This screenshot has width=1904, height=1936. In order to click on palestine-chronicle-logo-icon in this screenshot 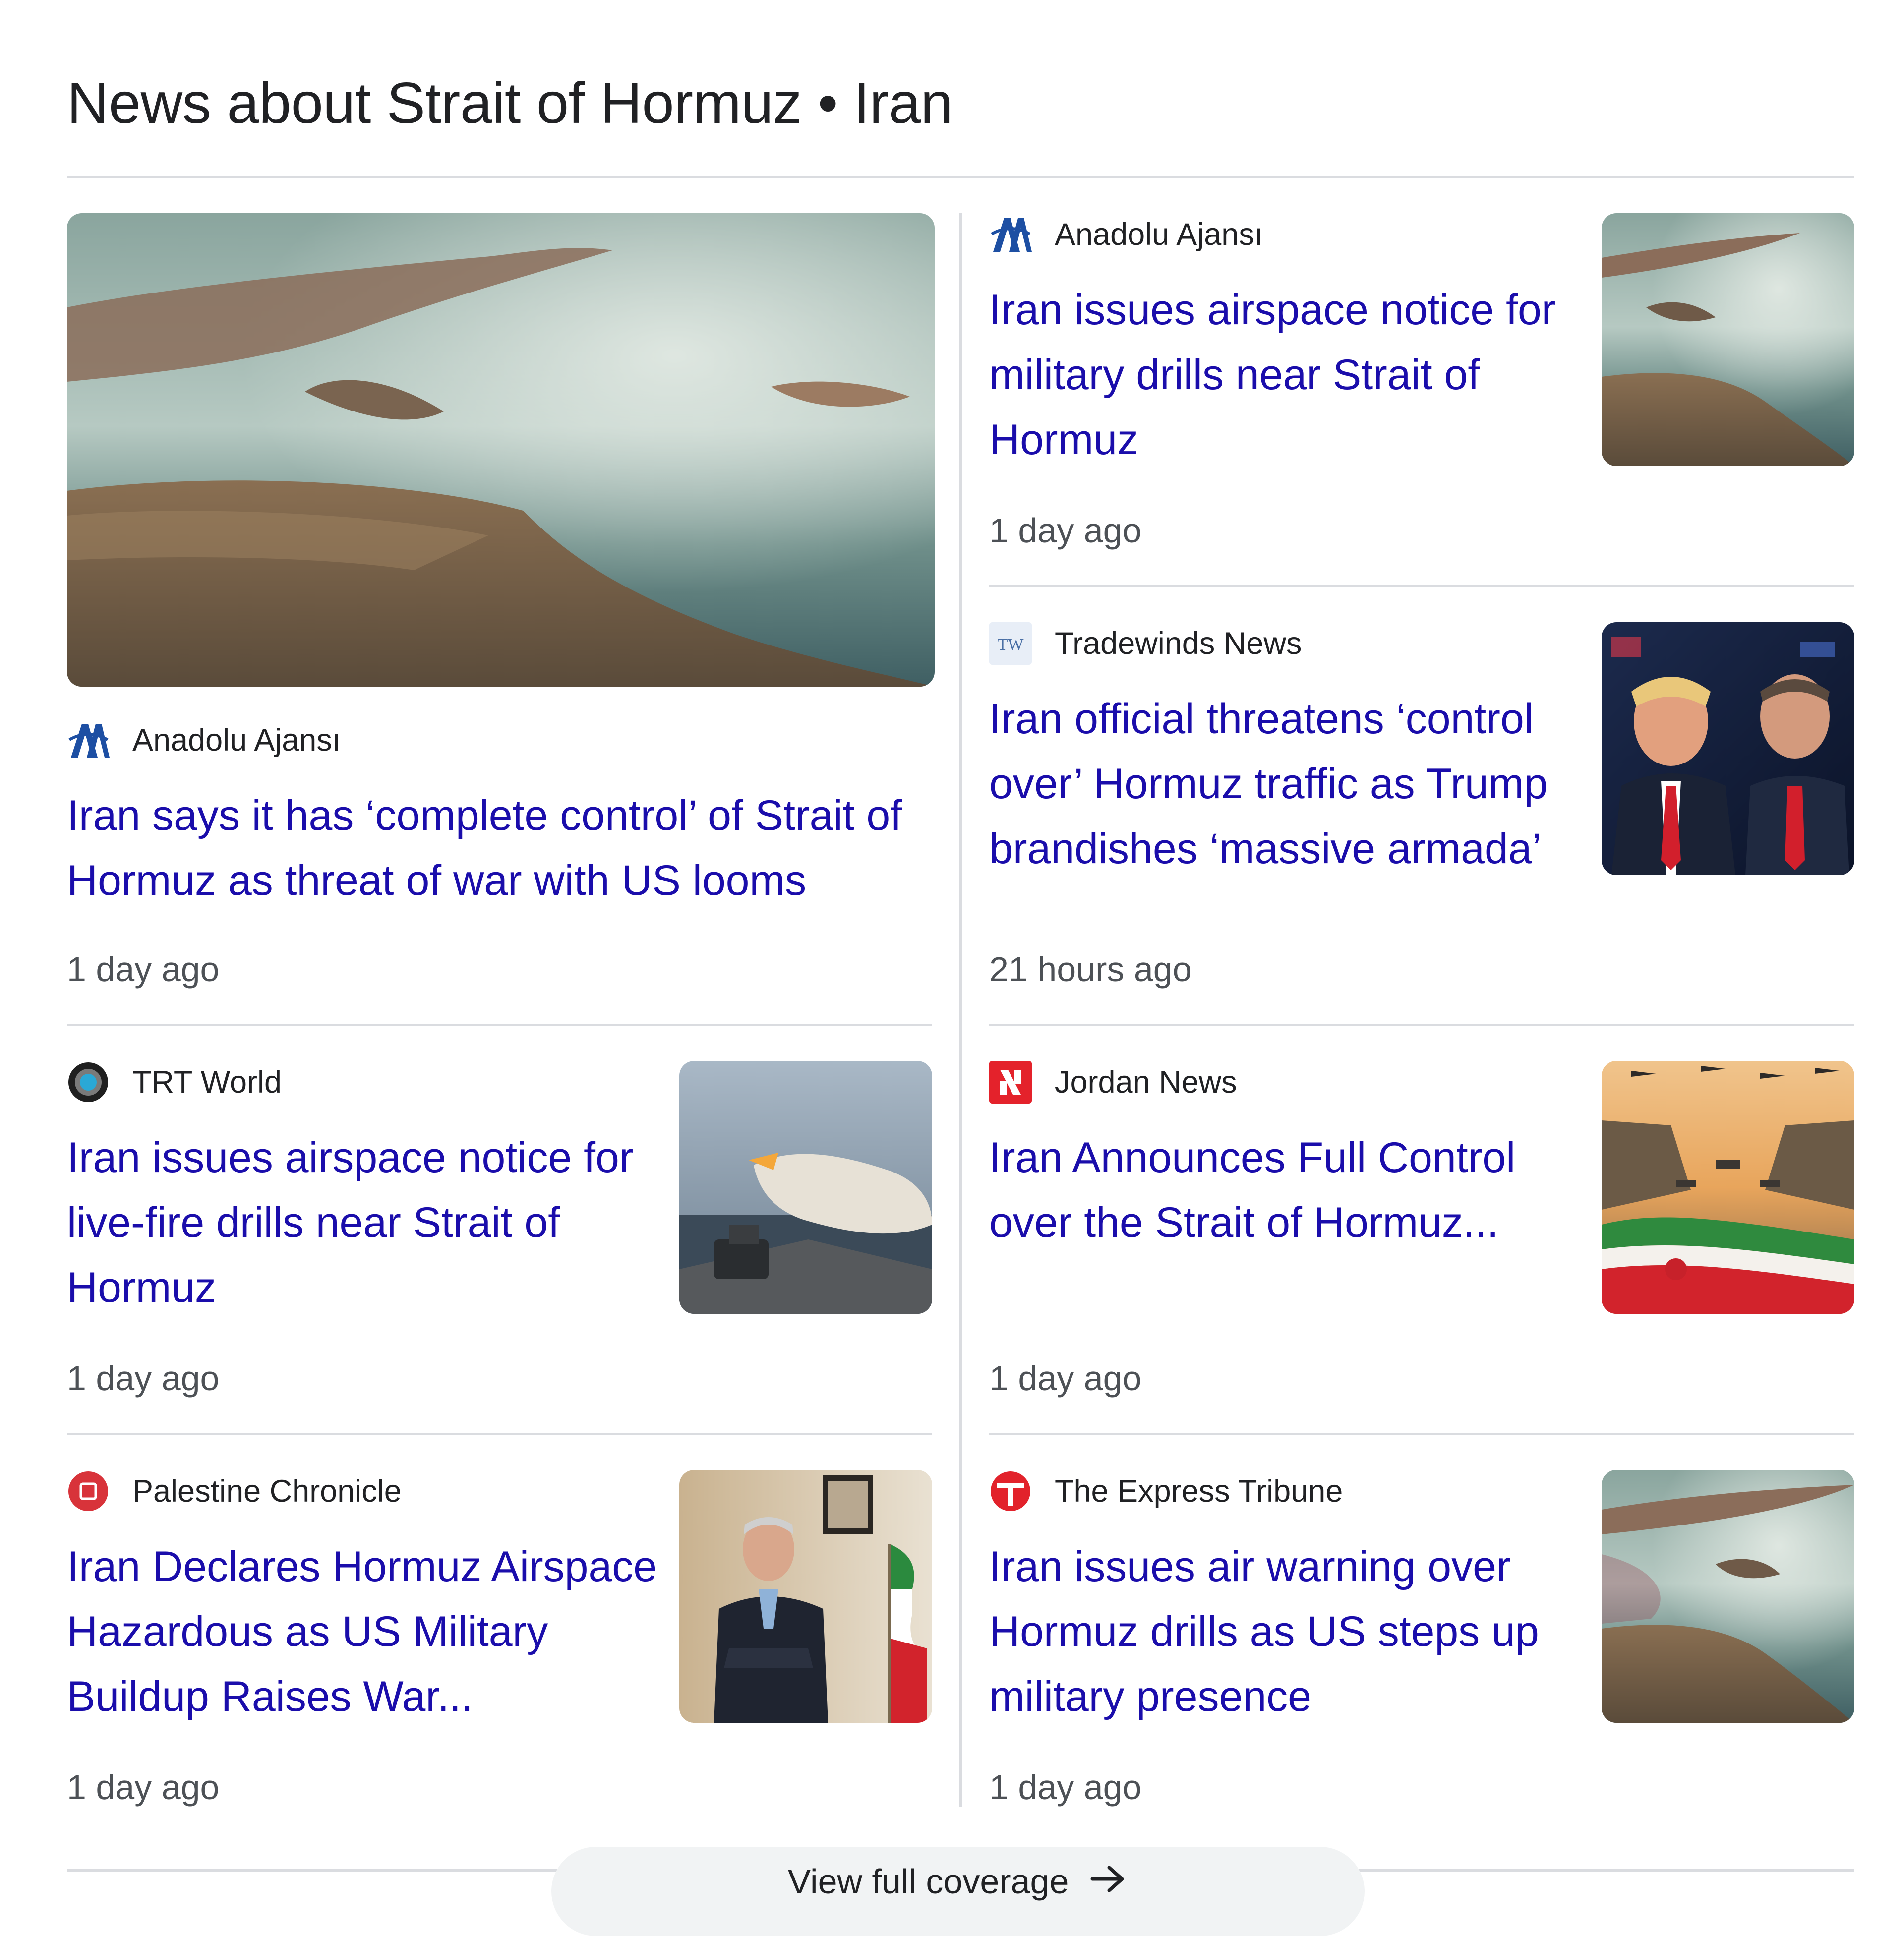, I will do `click(88, 1491)`.